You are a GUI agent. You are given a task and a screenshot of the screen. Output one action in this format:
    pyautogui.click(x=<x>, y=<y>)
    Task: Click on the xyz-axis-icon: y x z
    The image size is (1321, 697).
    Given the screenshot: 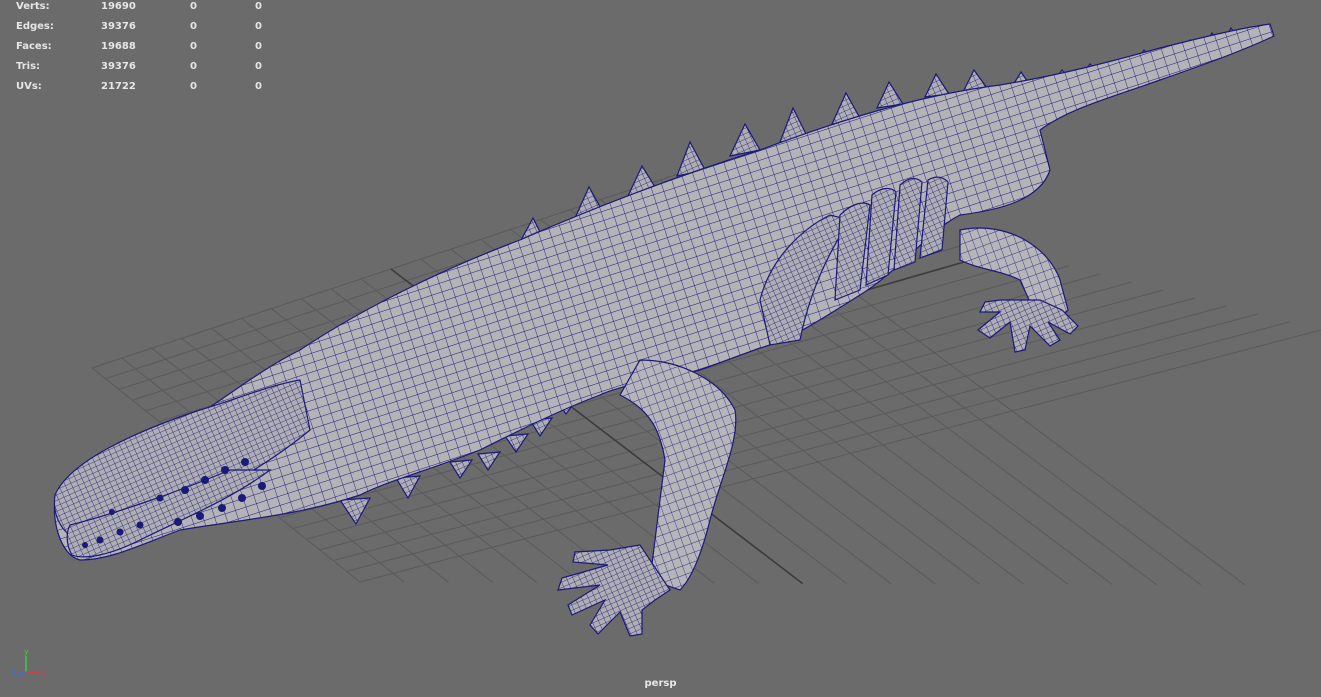 What is the action you would take?
    pyautogui.click(x=29, y=662)
    